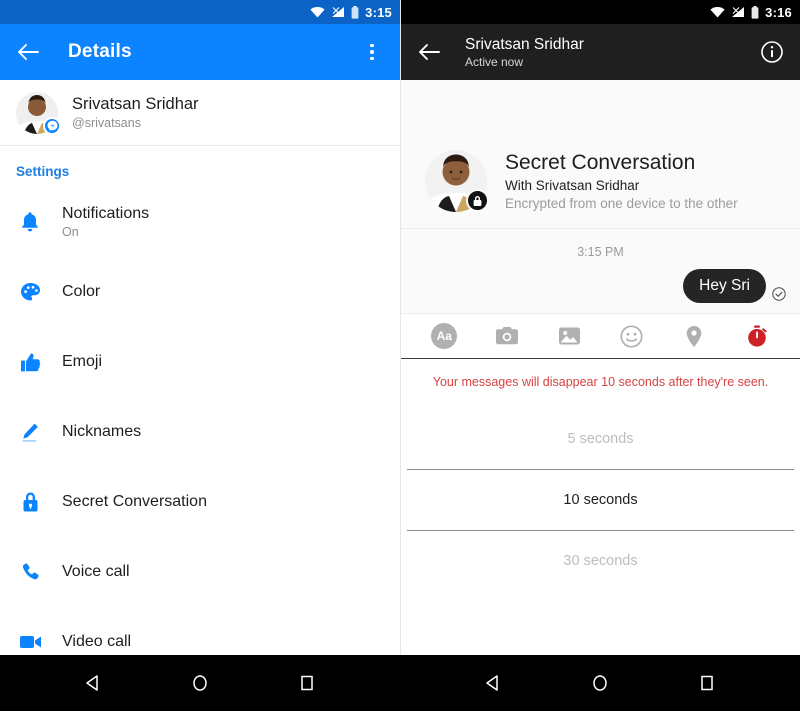 The height and width of the screenshot is (711, 800). Describe the element at coordinates (200, 572) in the screenshot. I see `sidebar-item-voice-call: Voice call` at that location.